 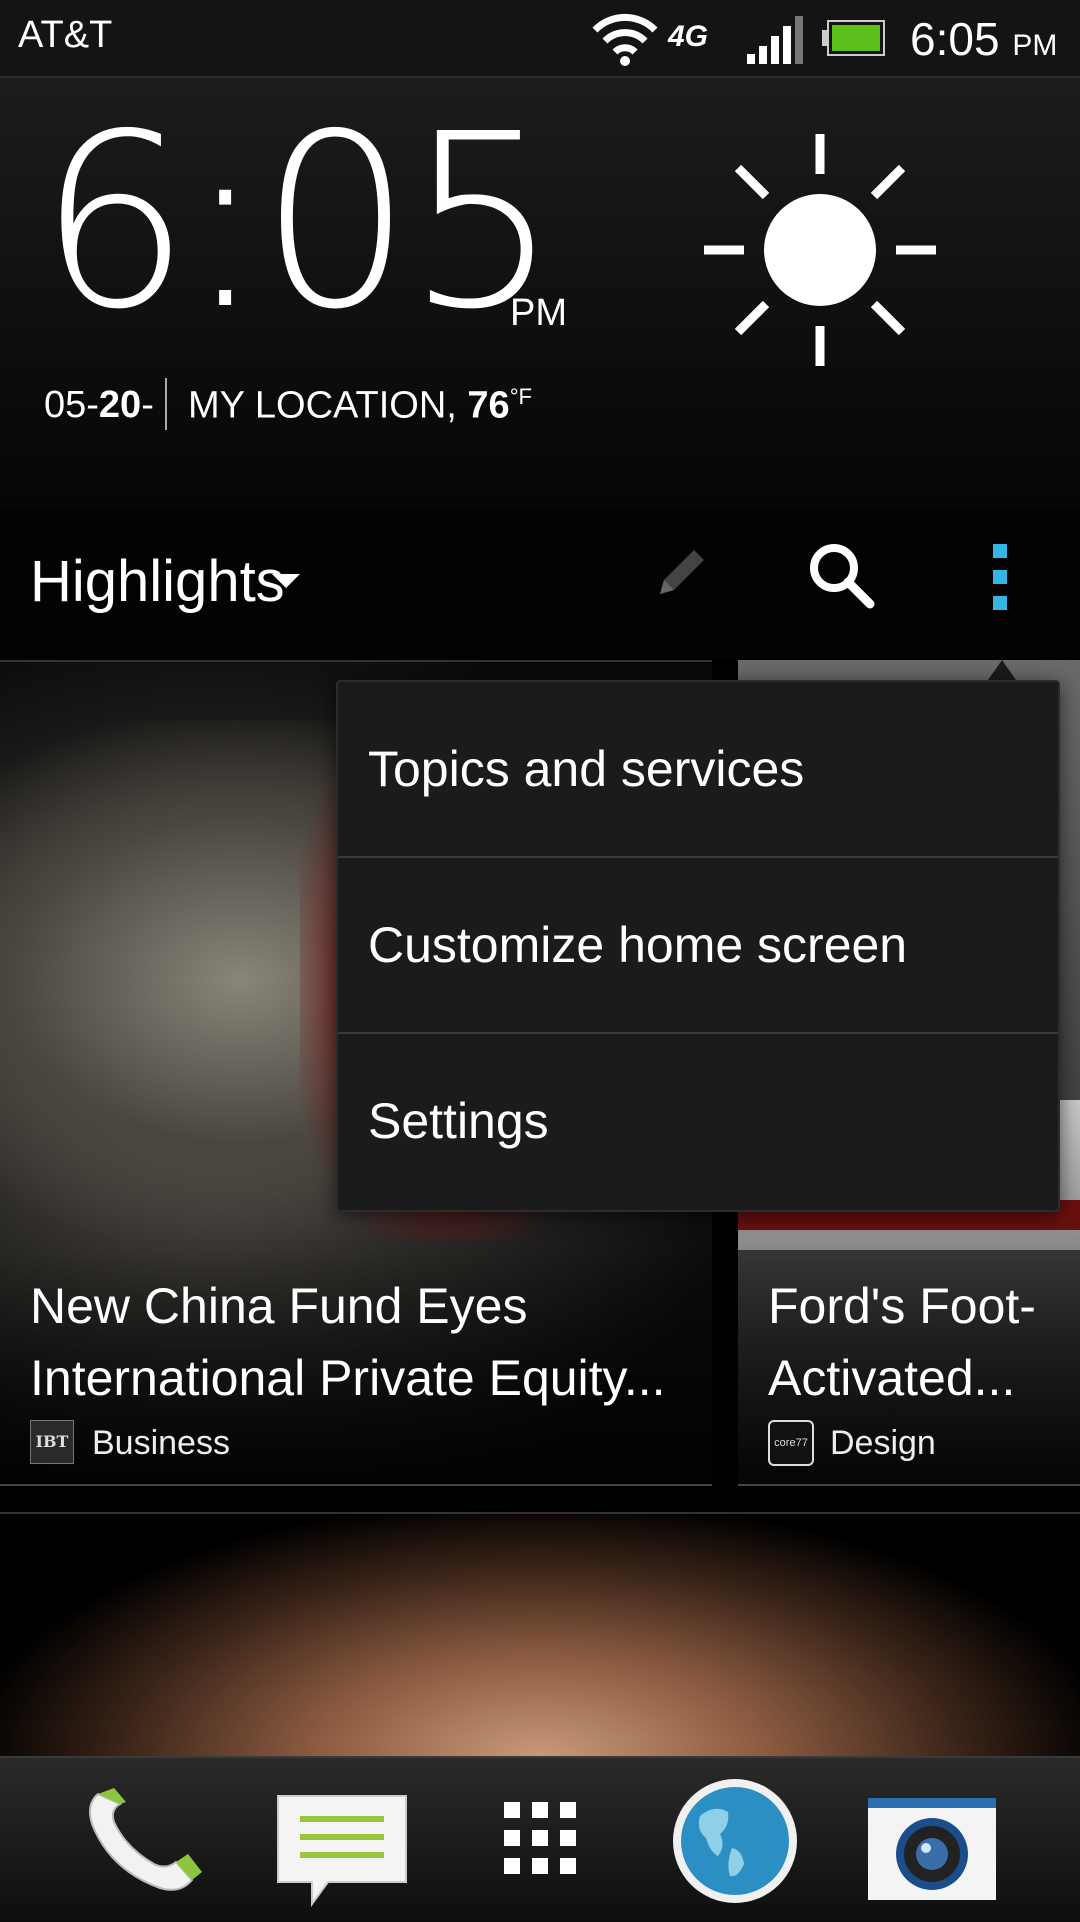 I want to click on sun-icon, so click(x=820, y=250).